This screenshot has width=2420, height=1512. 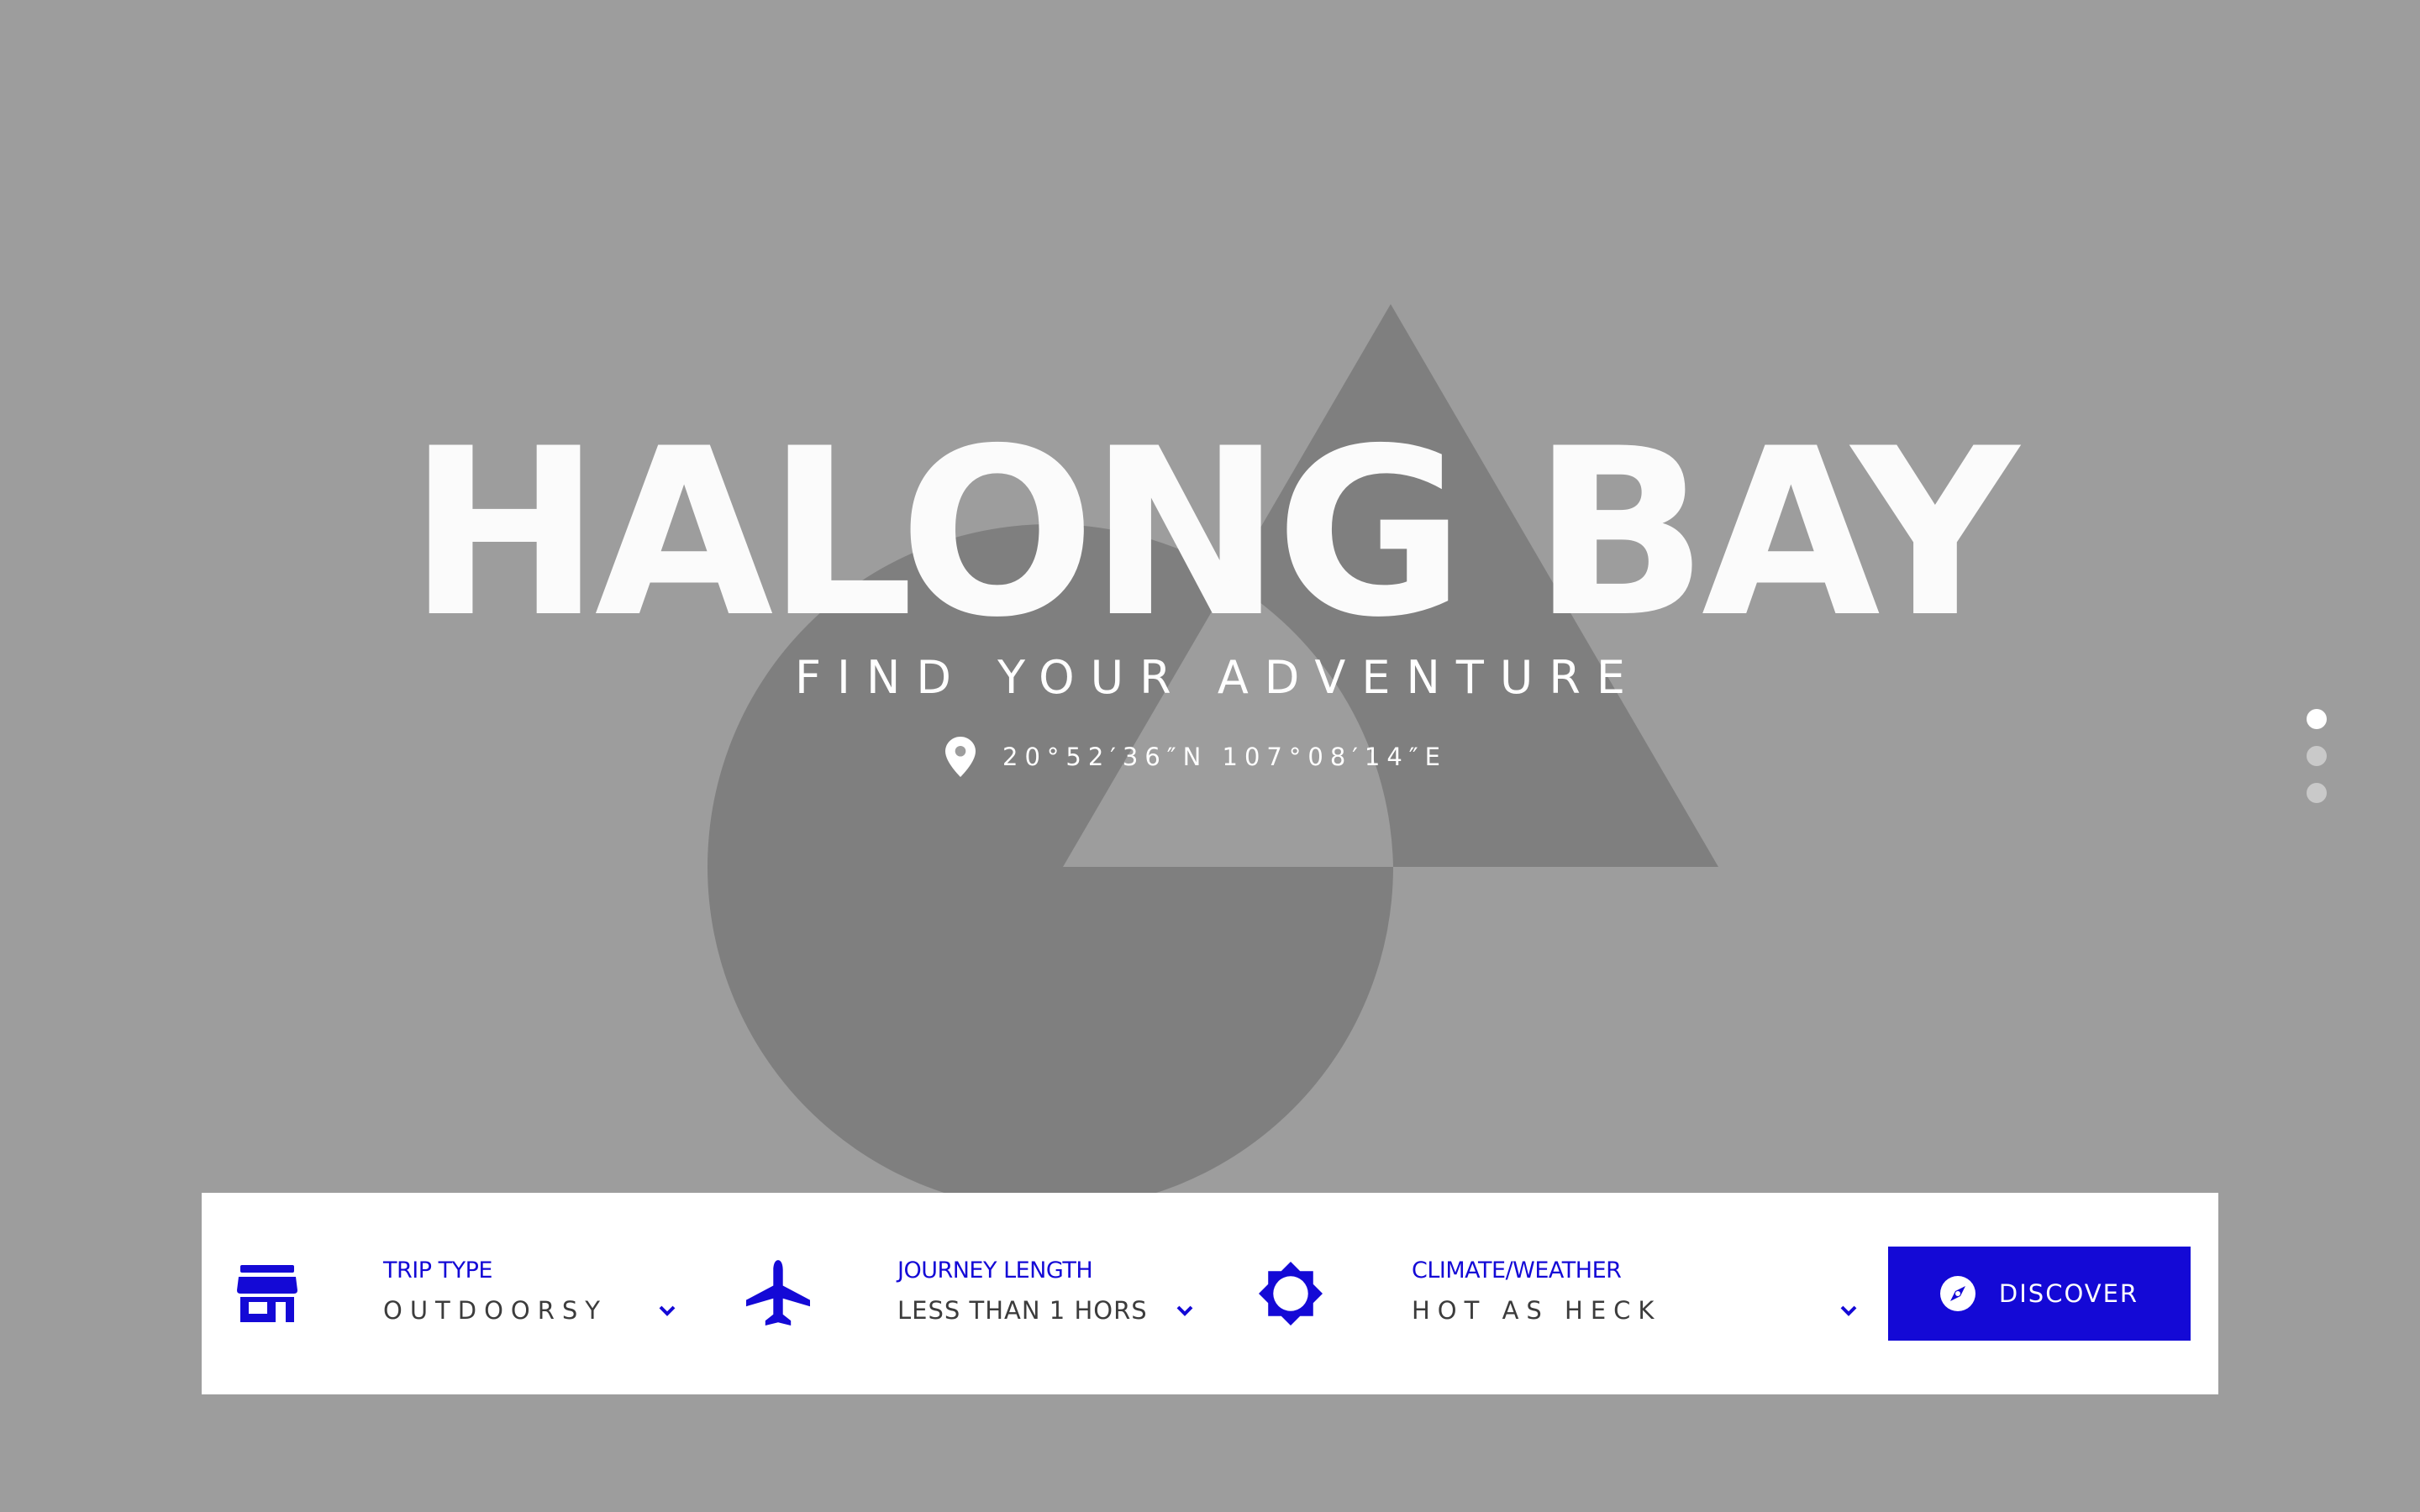 I want to click on discover-button-label: DISCOVER, so click(x=2068, y=1293).